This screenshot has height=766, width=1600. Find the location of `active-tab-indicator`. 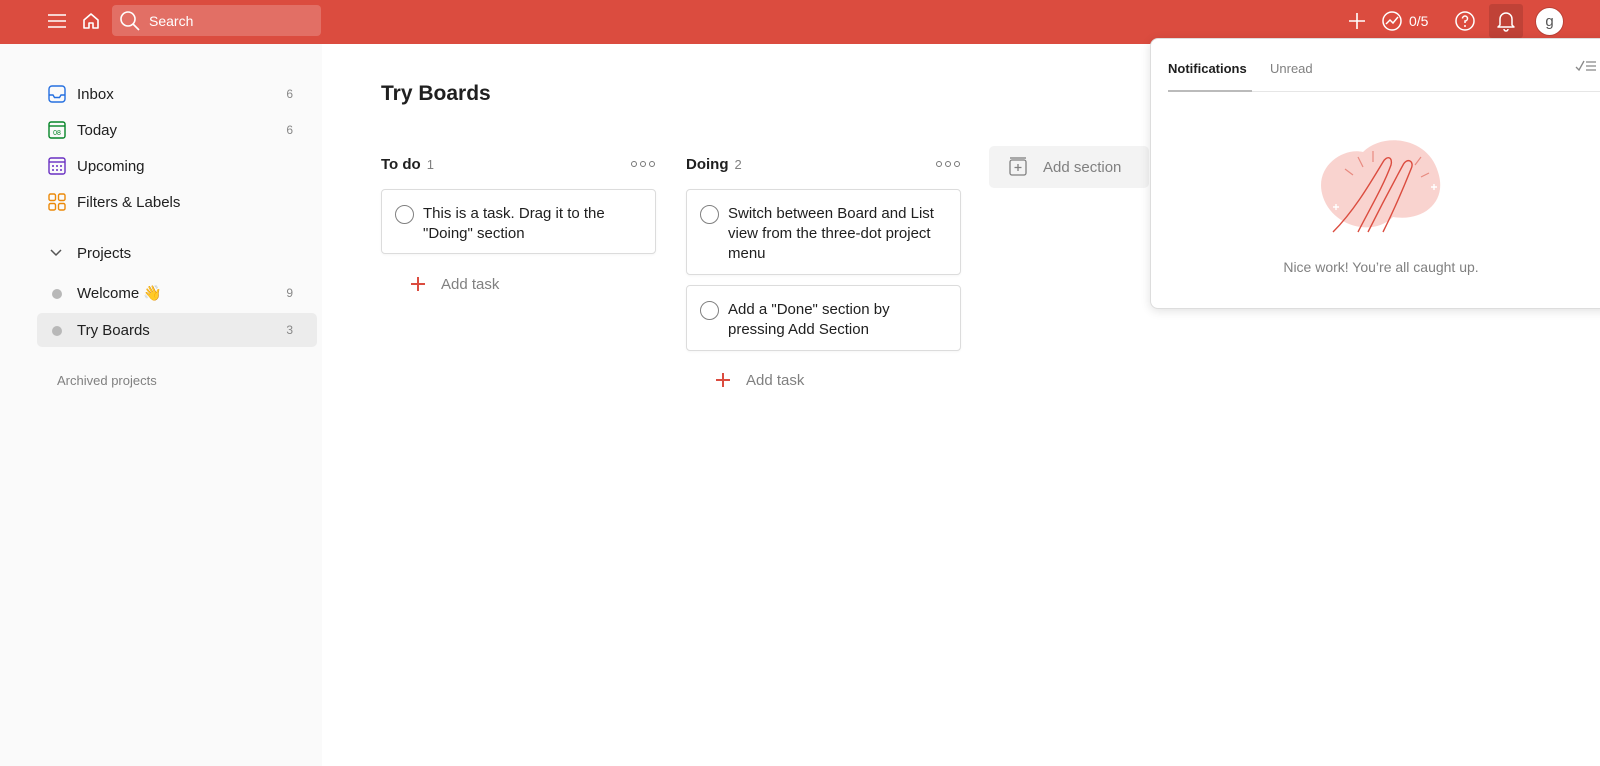

active-tab-indicator is located at coordinates (1210, 91).